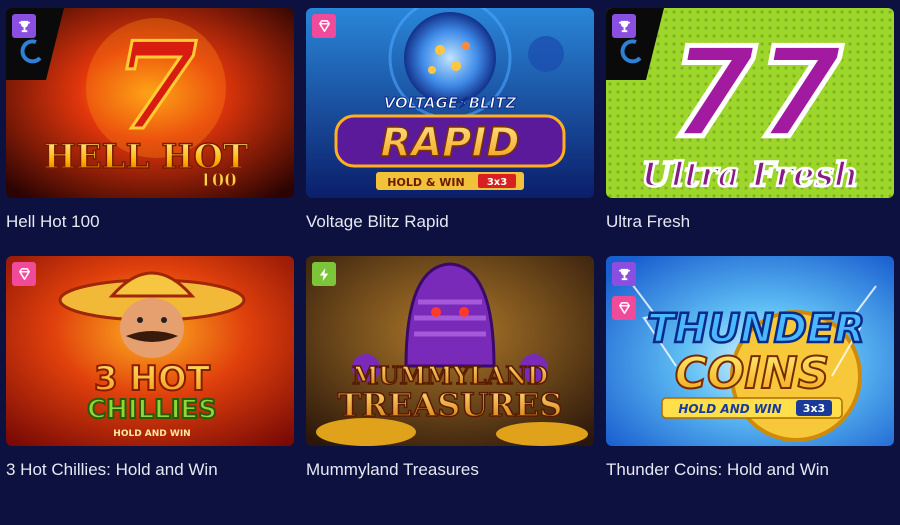 This screenshot has width=900, height=525. Describe the element at coordinates (450, 405) in the screenshot. I see `svg-text: TREASURES` at that location.